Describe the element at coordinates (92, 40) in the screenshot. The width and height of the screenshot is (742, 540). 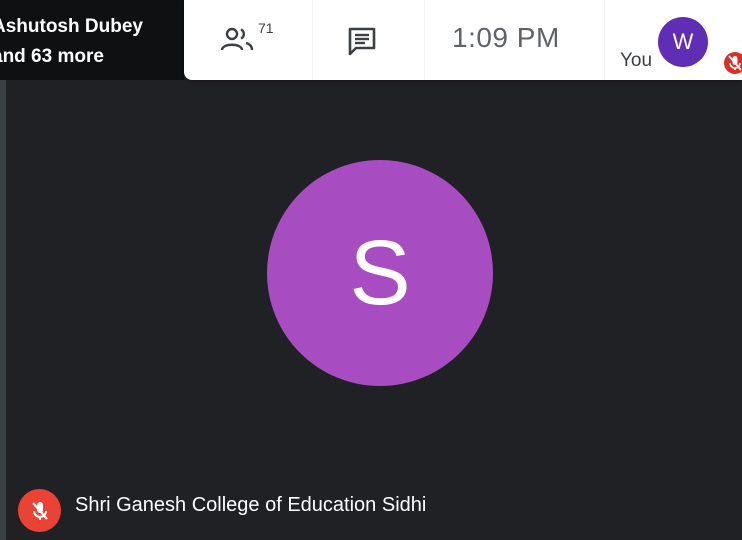
I see `presenter-overlay: Ashutosh Dubey and 63 more` at that location.